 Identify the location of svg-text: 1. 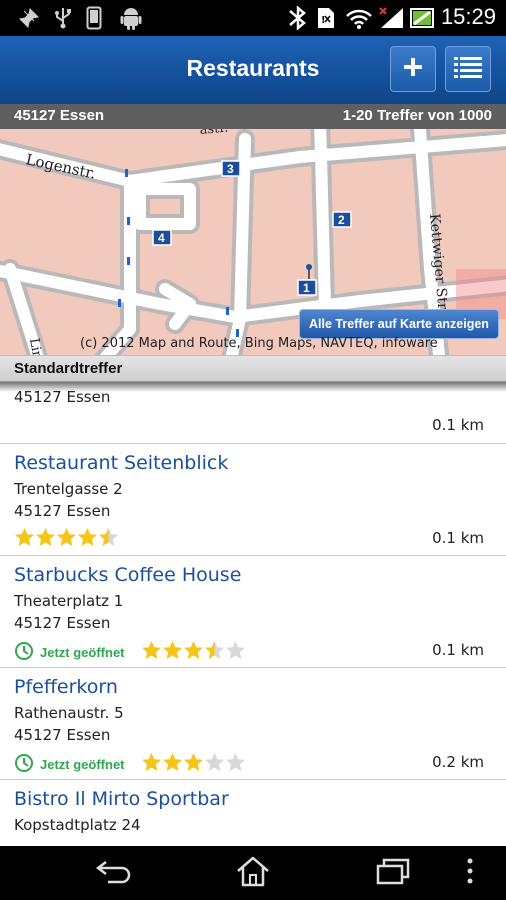
(306, 288).